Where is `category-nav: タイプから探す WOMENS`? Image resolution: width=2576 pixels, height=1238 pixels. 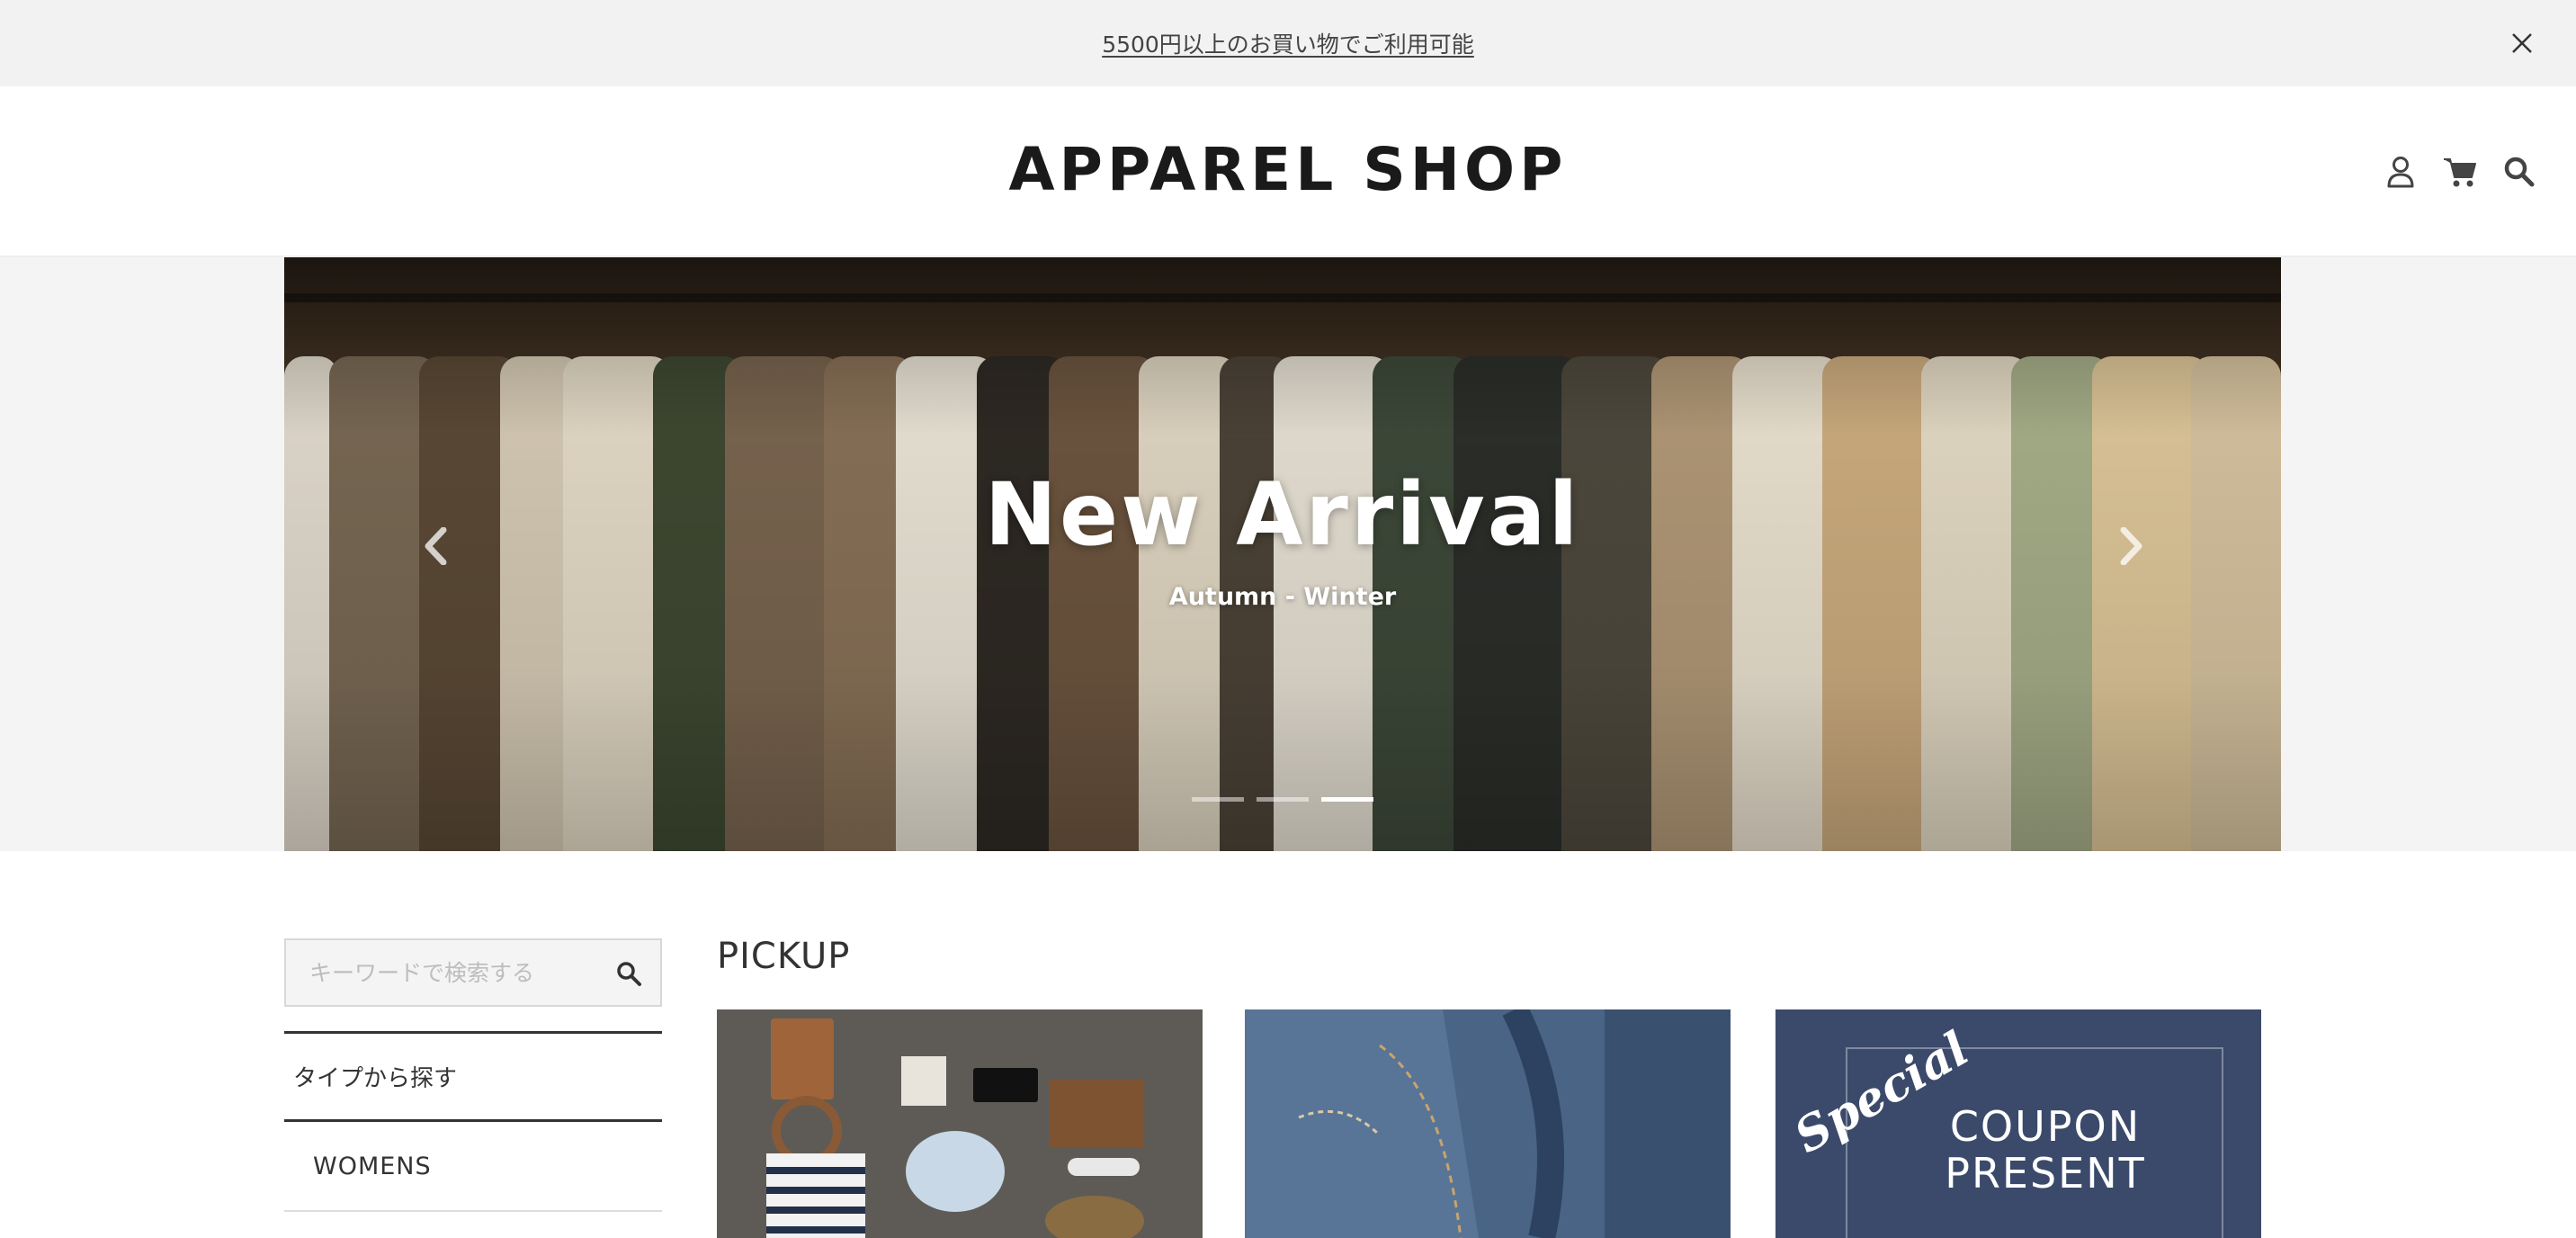 category-nav: タイプから探す WOMENS is located at coordinates (473, 1121).